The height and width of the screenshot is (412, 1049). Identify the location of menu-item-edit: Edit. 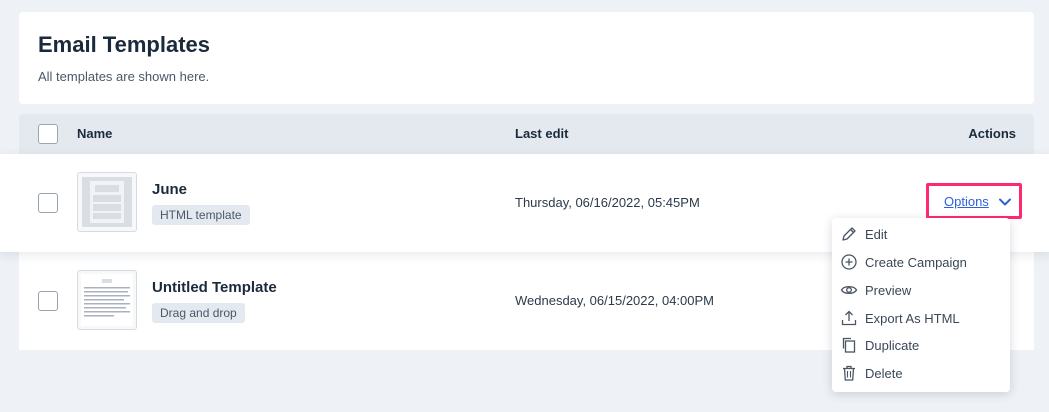
(921, 235).